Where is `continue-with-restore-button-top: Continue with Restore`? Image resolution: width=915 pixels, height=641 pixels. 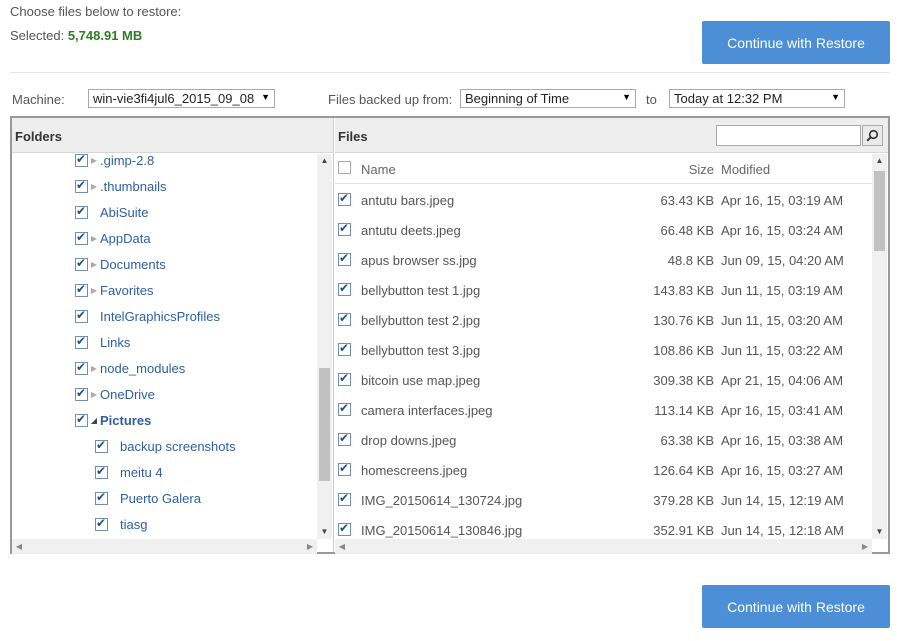
continue-with-restore-button-top: Continue with Restore is located at coordinates (796, 42).